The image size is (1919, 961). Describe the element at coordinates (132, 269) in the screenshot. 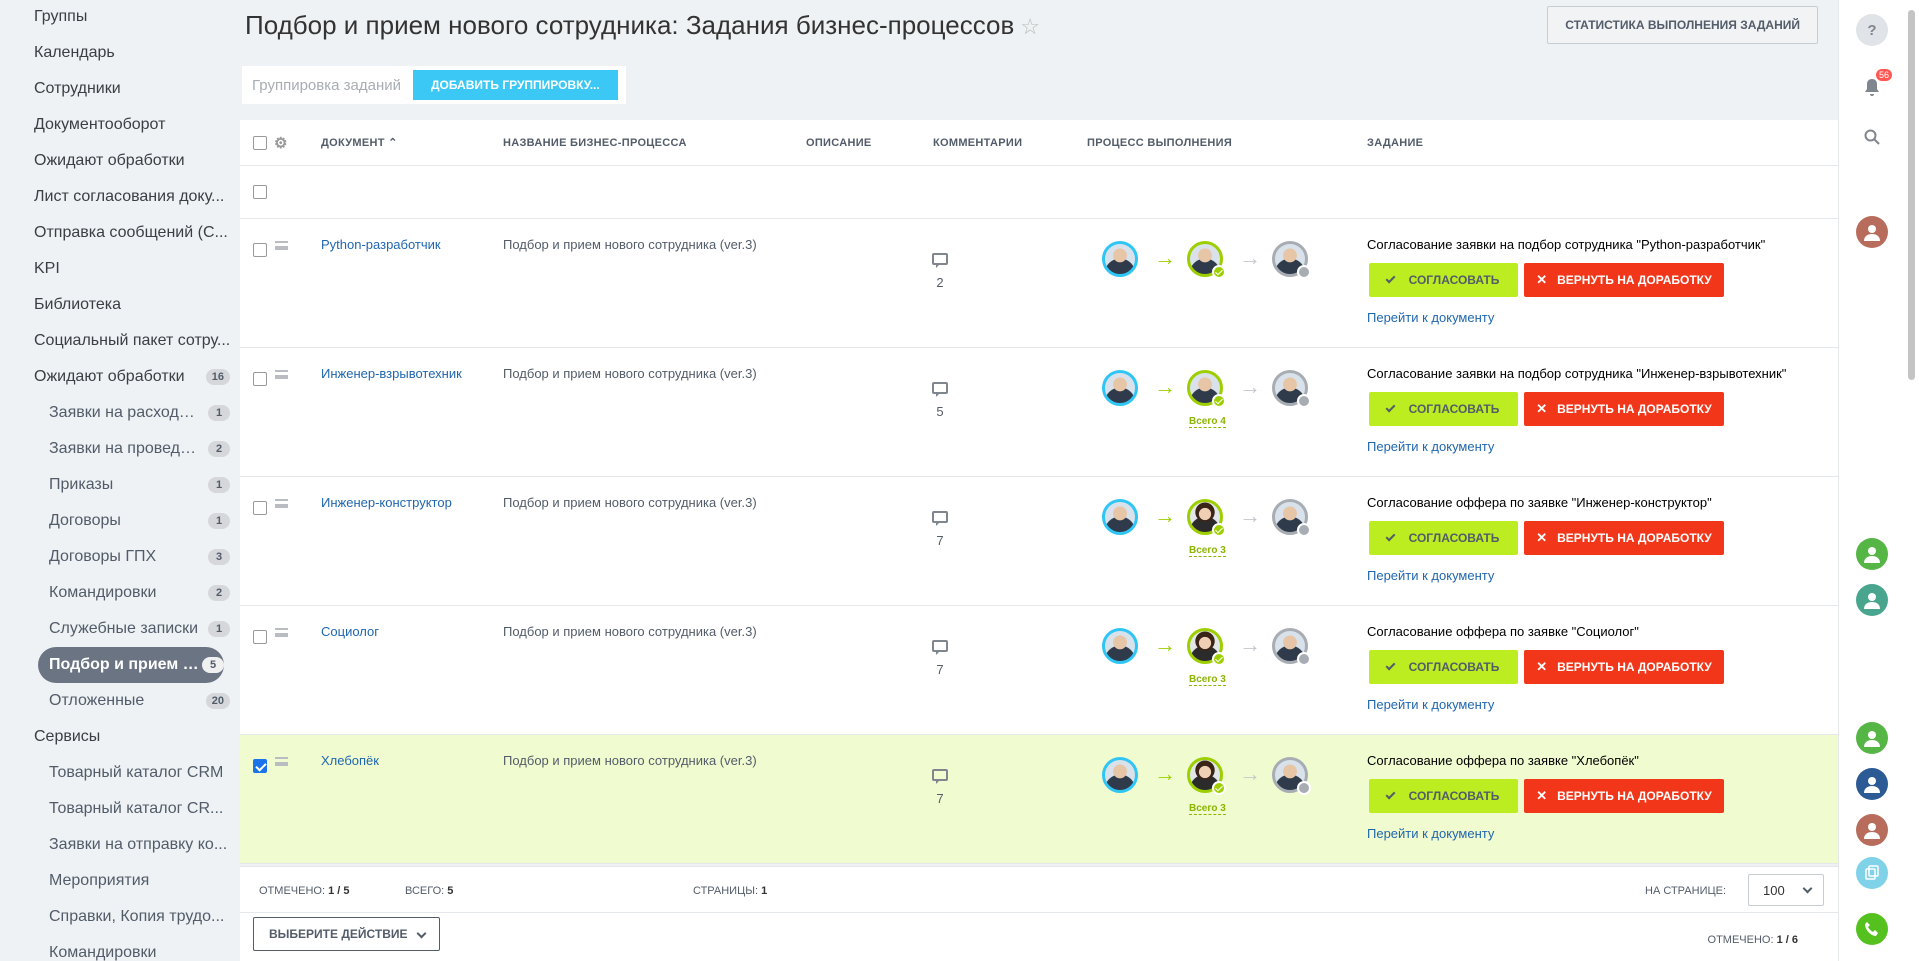

I see `nav-kpi: KPI` at that location.